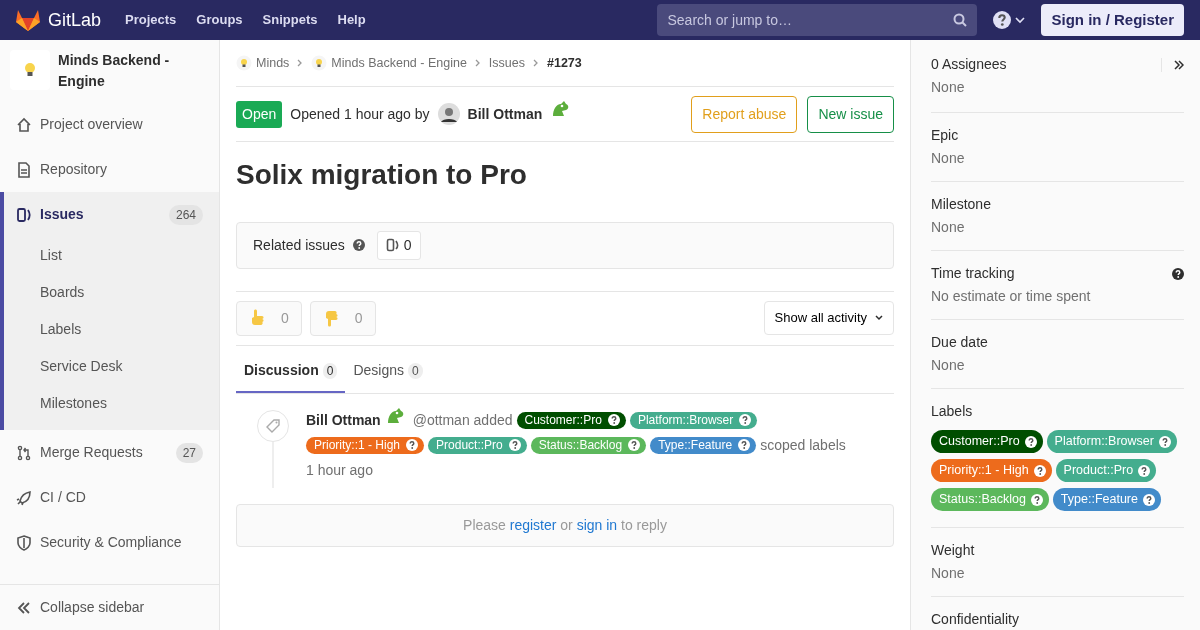 This screenshot has height=630, width=1200. I want to click on reply-link: sign in, so click(597, 524).